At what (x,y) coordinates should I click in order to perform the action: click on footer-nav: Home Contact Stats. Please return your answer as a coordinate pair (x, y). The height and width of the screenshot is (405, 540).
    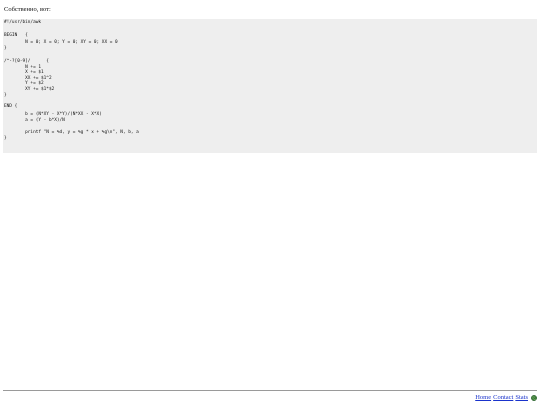
    Looking at the image, I should click on (506, 398).